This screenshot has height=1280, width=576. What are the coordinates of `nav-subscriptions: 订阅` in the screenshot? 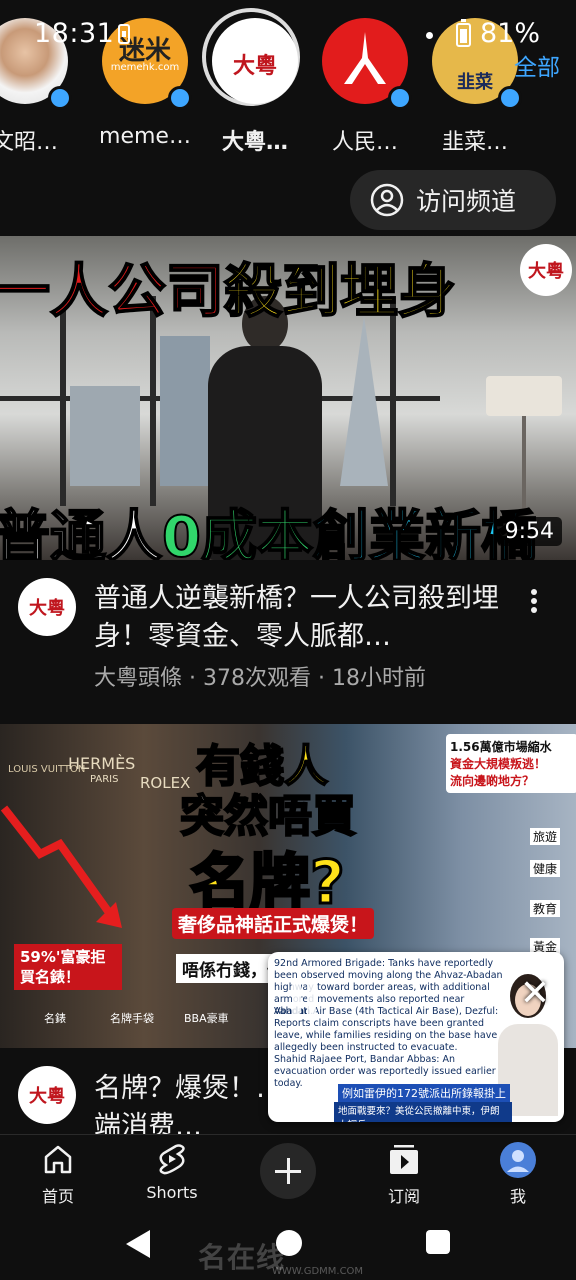 It's located at (404, 1173).